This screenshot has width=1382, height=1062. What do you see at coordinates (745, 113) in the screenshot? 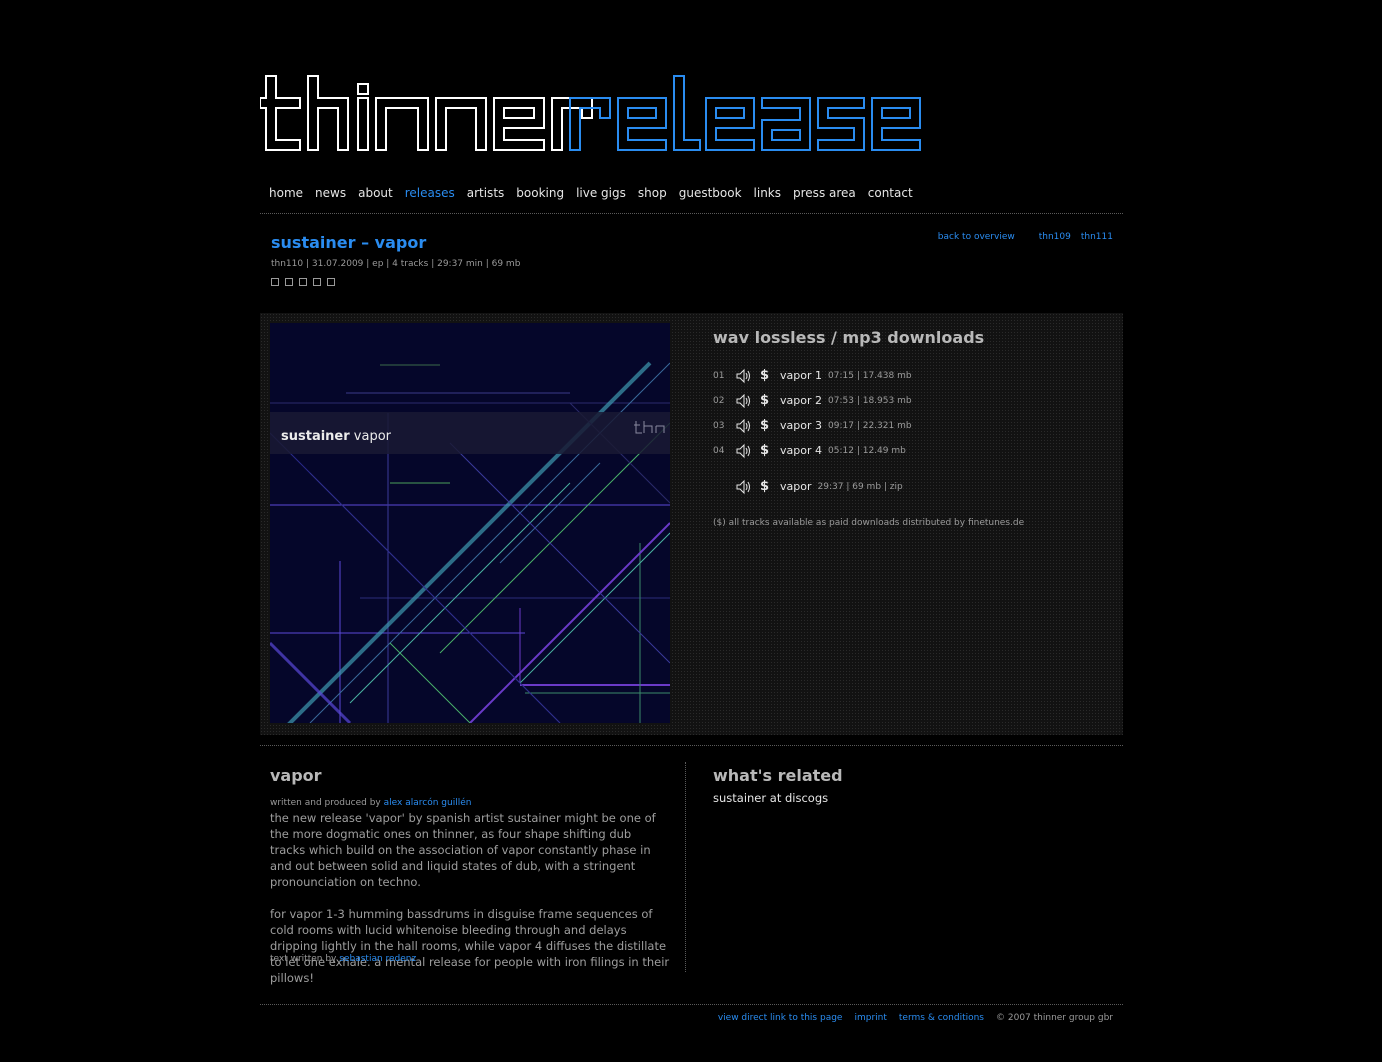
I see `logo-releases` at bounding box center [745, 113].